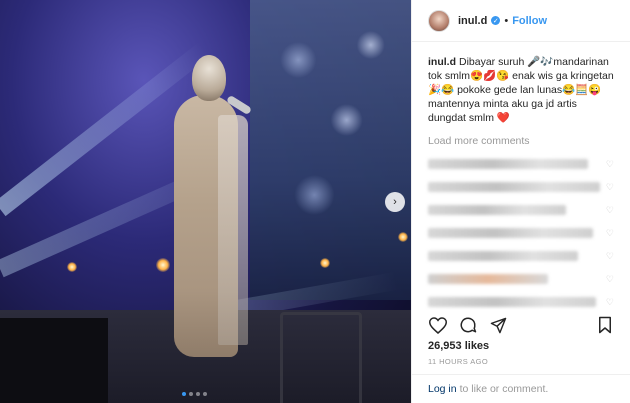 This screenshot has width=630, height=403. I want to click on post-actions, so click(521, 325).